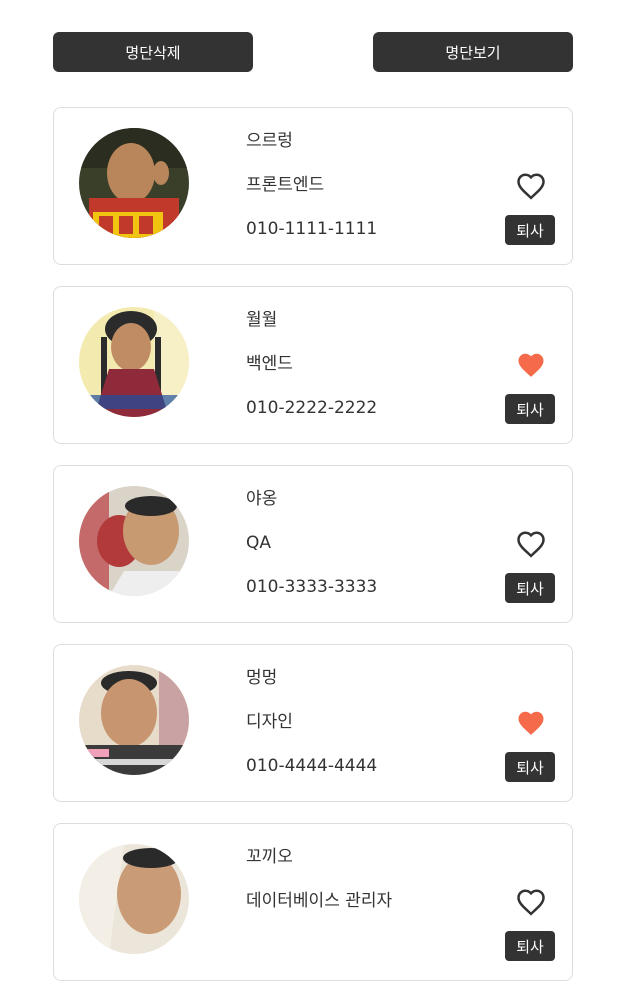 The image size is (640, 1002). I want to click on employee-name: 으르렁, so click(269, 141).